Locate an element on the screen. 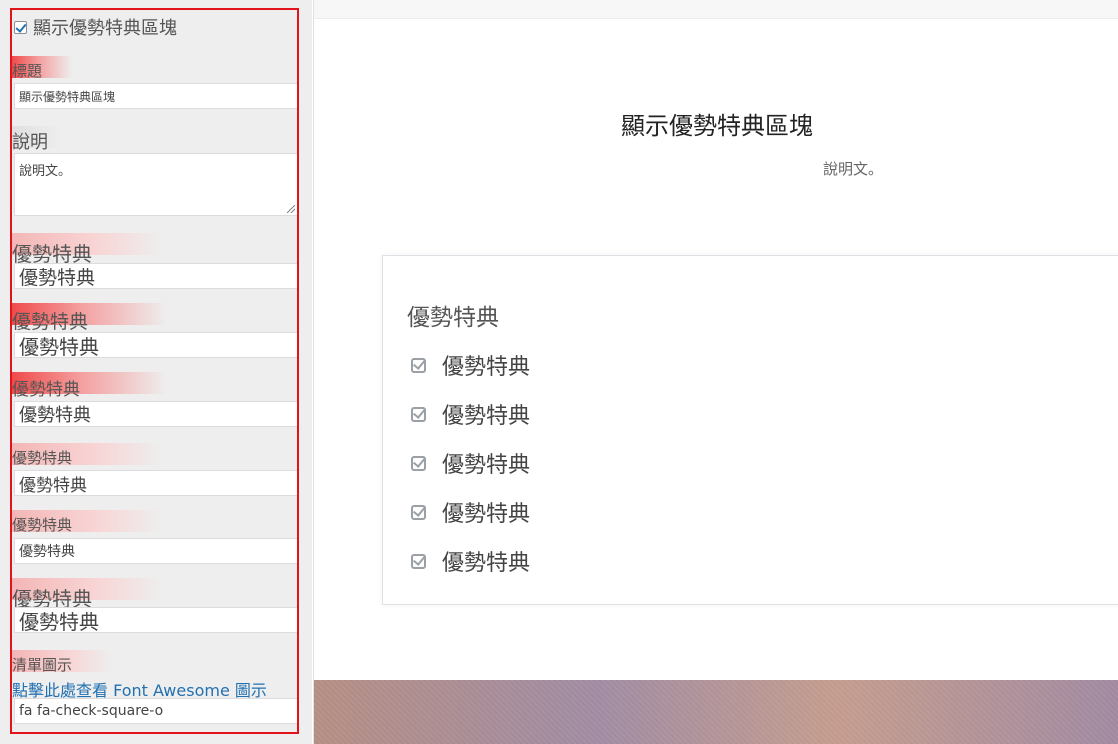  preview-section-description: 說明文。 is located at coordinates (853, 169).